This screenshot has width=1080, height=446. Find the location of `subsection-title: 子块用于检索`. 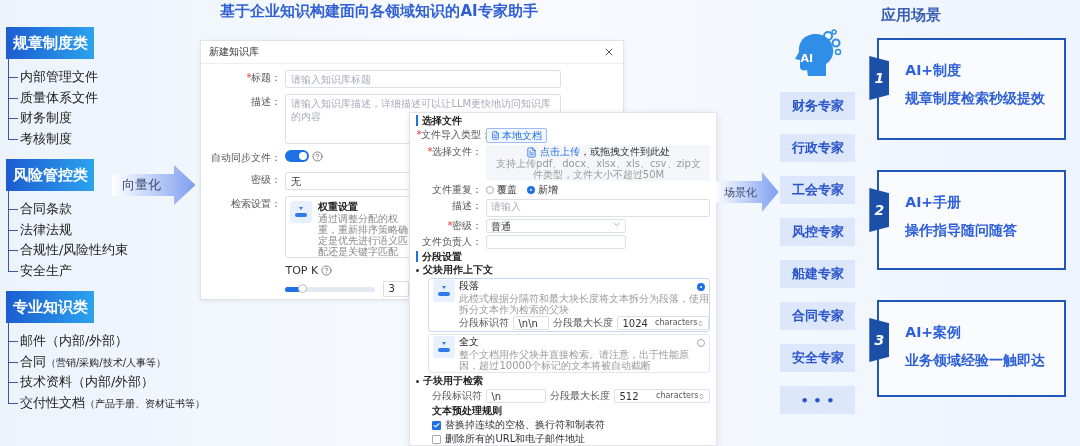

subsection-title: 子块用于检索 is located at coordinates (453, 381).